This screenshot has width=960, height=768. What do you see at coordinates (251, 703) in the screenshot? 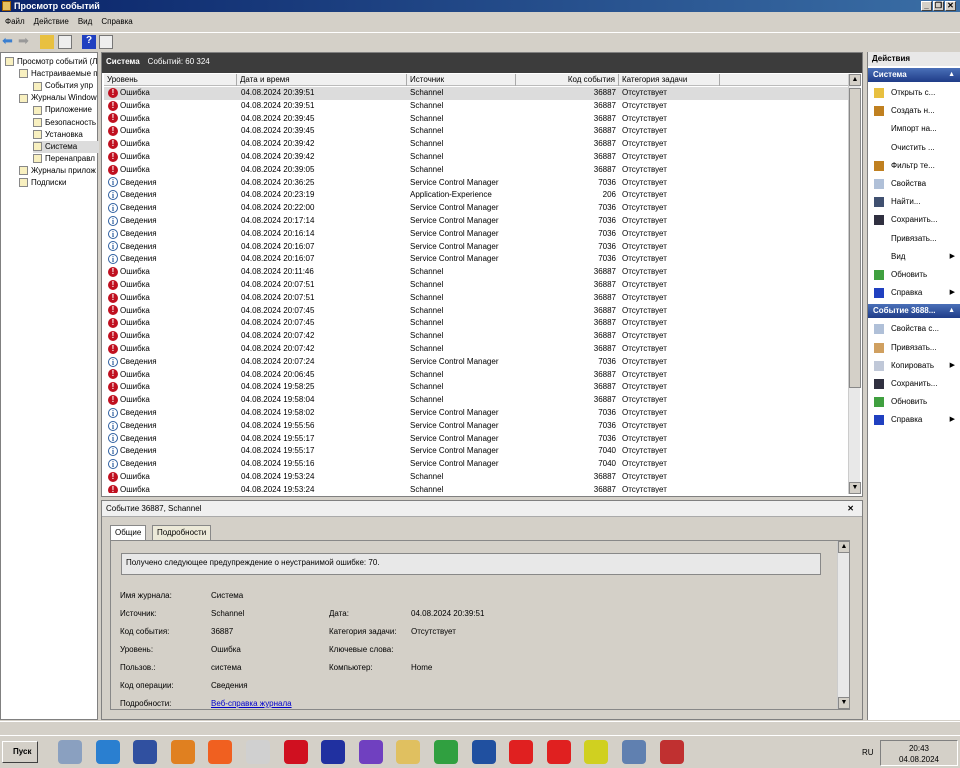
I see `value-more: Веб-справка журнала` at bounding box center [251, 703].